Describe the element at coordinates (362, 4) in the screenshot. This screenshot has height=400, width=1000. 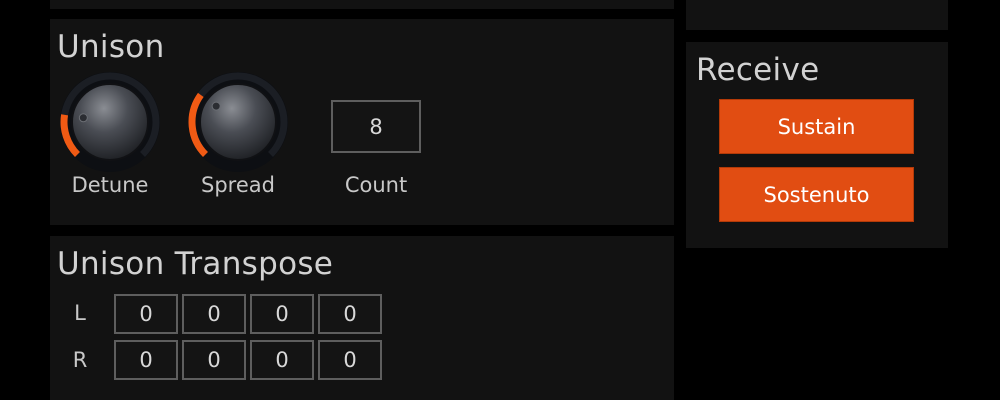
I see `top-panel-left` at that location.